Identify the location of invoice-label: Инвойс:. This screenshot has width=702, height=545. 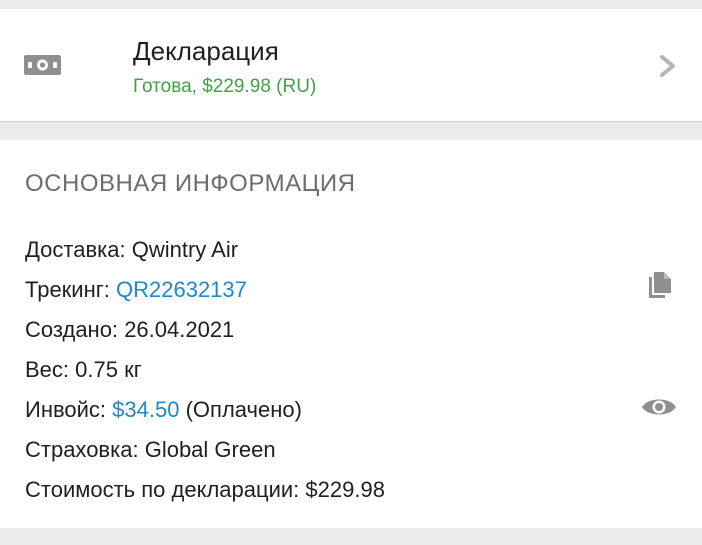
(66, 409).